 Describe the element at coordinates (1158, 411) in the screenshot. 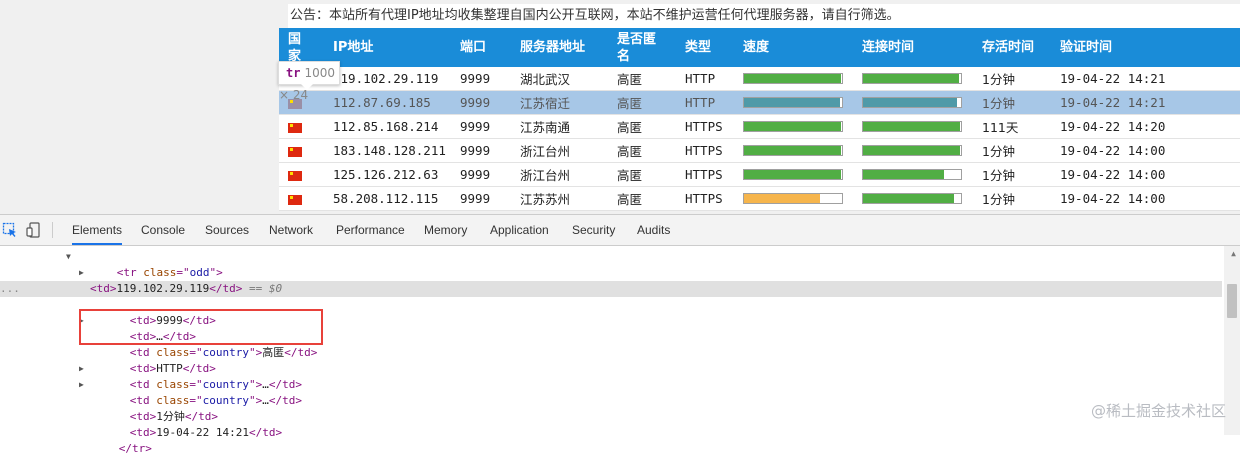

I see `watermark: @稀土掘金技术社区` at that location.